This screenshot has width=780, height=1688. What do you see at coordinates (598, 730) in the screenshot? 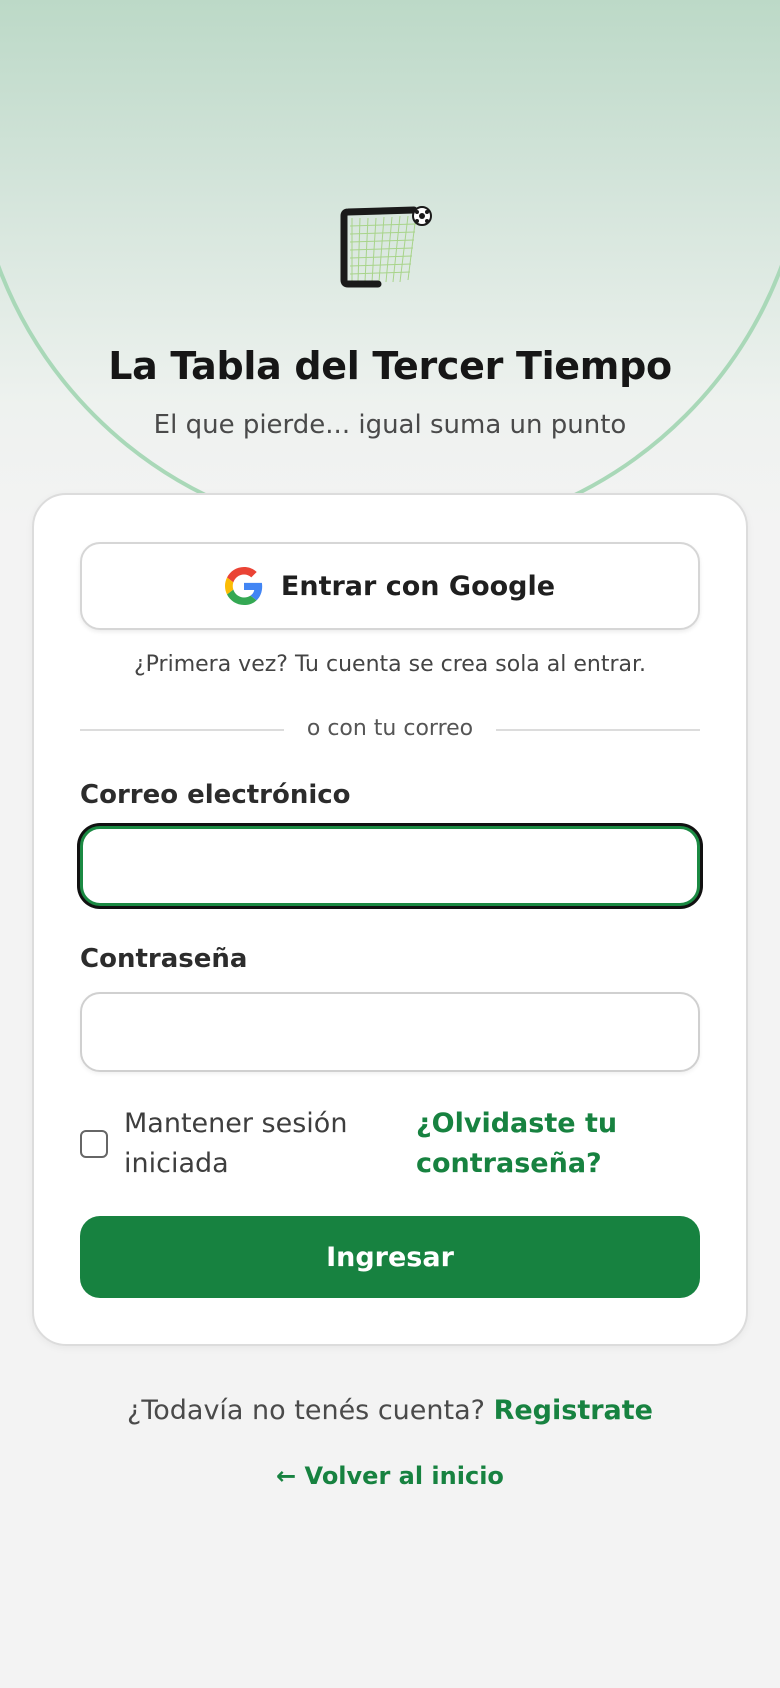
I see `divider-line-right` at bounding box center [598, 730].